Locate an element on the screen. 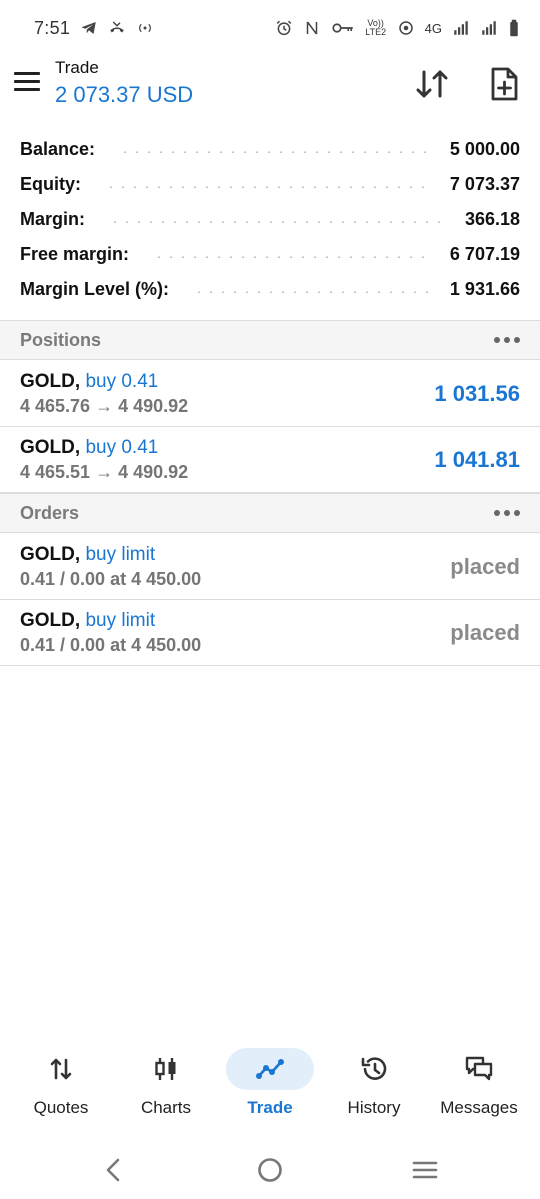  nav-trade: Trade is located at coordinates (270, 1085).